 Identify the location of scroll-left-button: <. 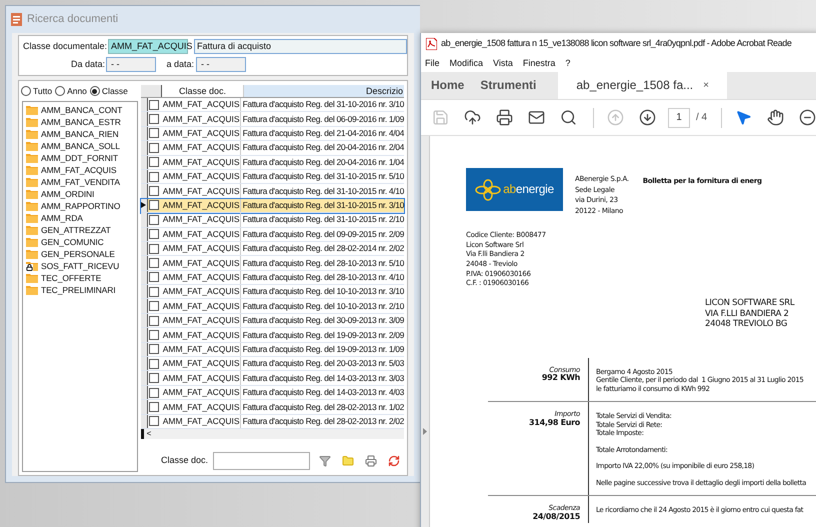
(149, 434).